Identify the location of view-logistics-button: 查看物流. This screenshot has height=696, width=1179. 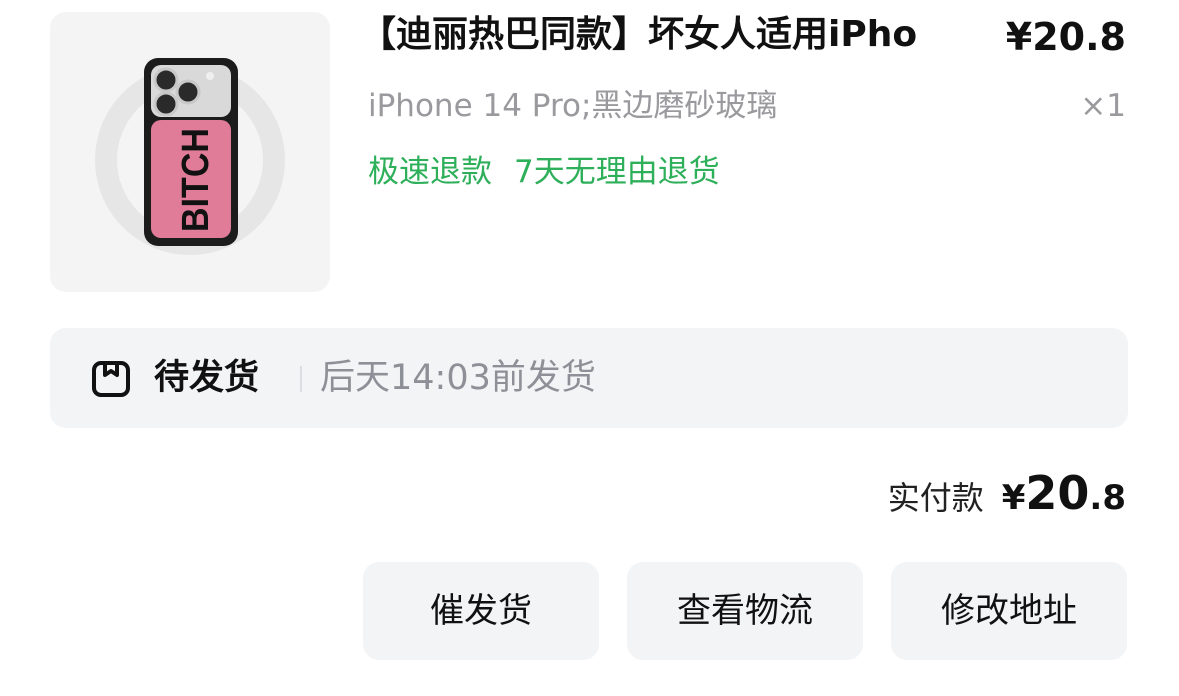
(745, 611).